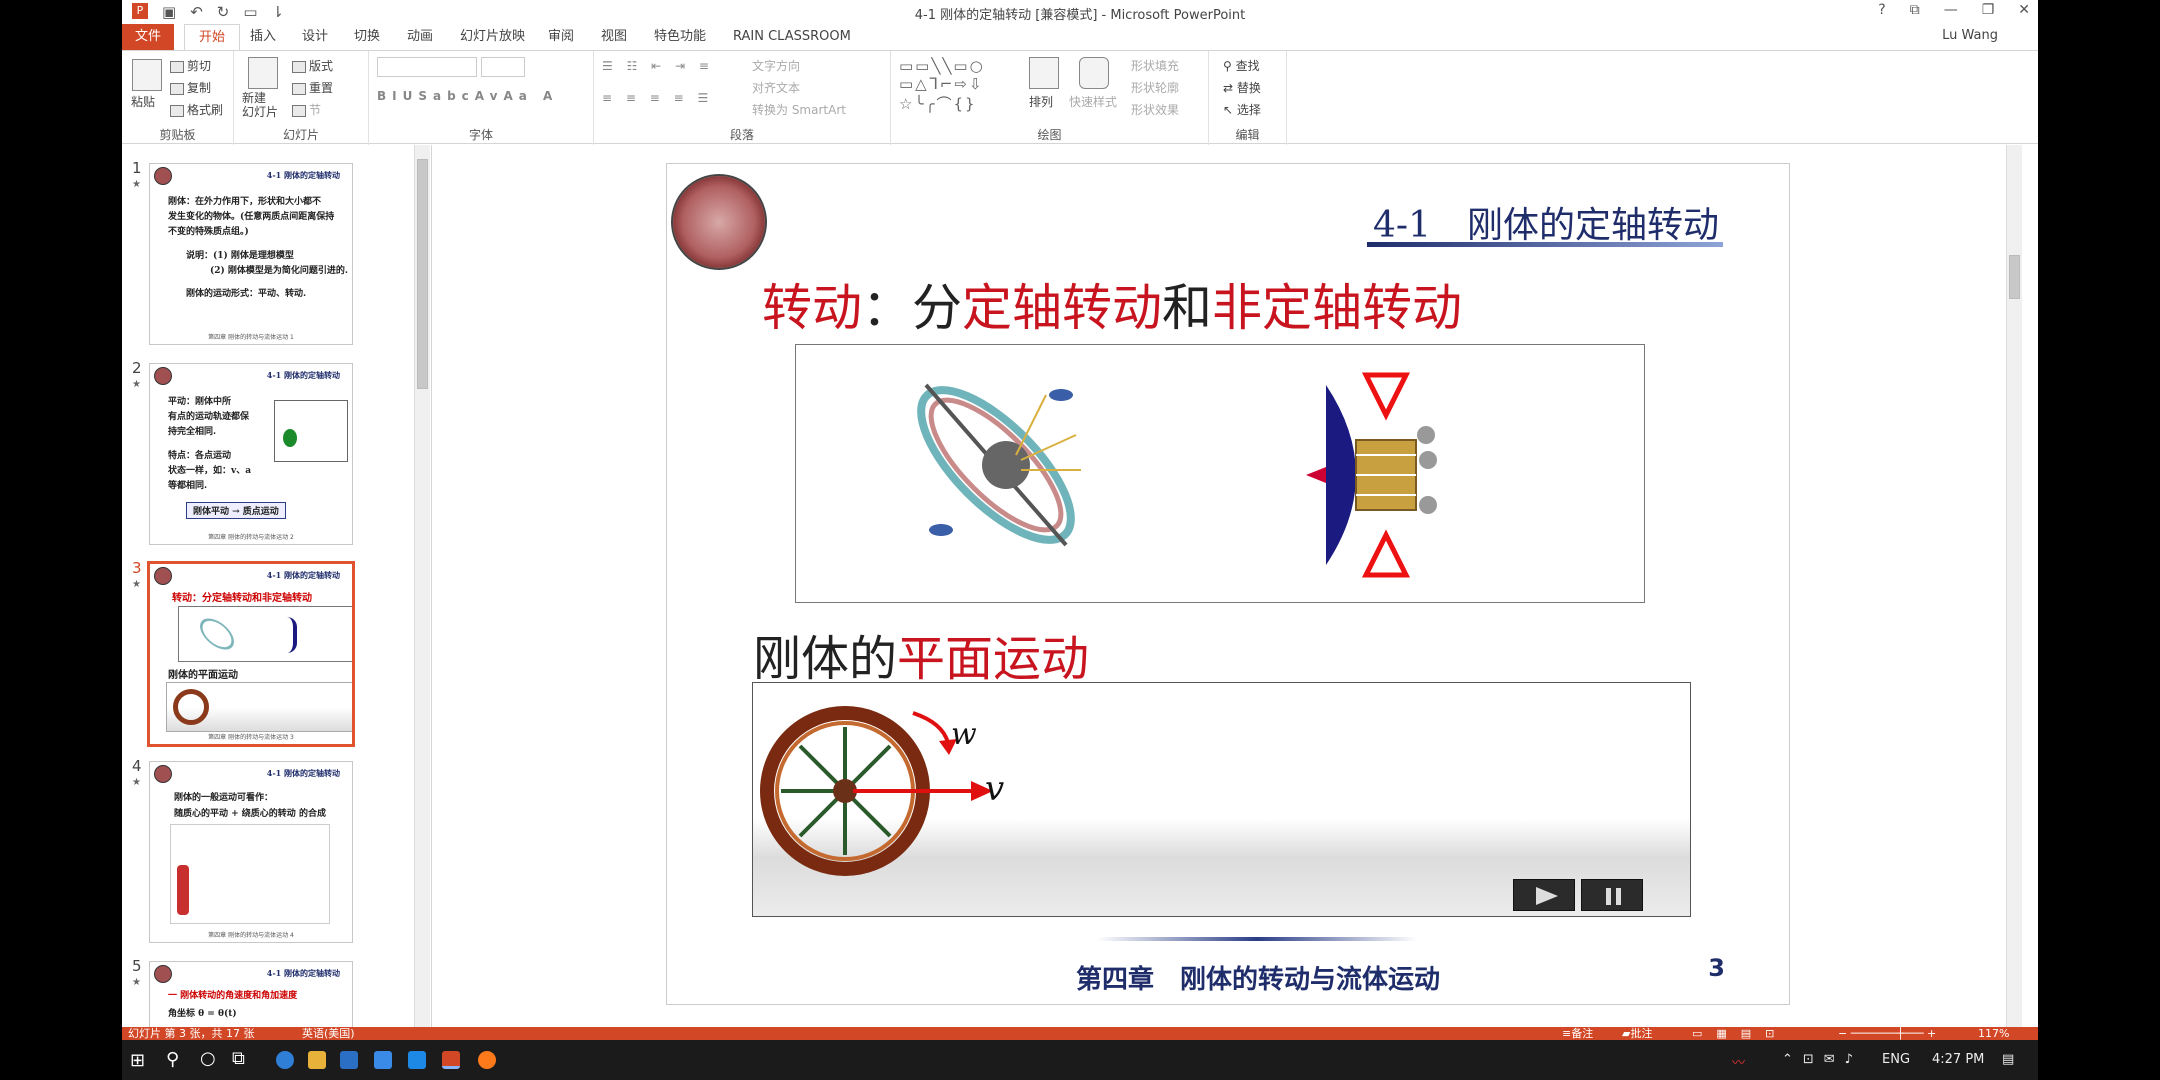 This screenshot has height=1080, width=2160. I want to click on wheel-animation-box: w v, so click(1221, 799).